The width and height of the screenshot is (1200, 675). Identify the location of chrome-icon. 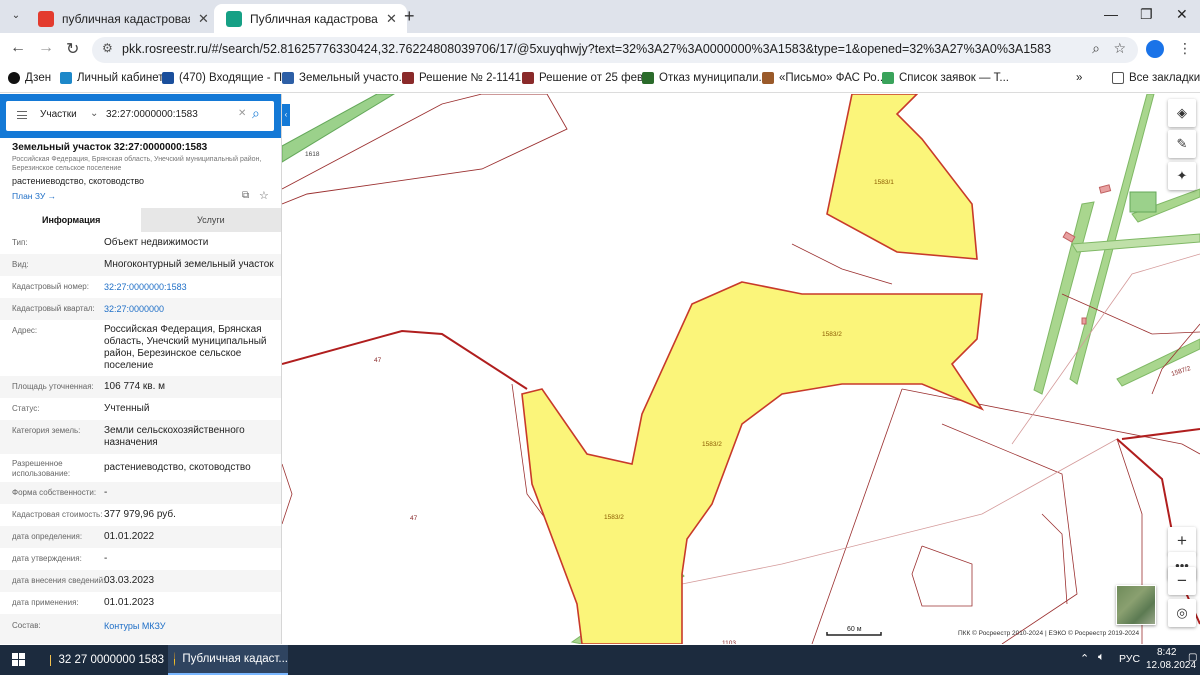
(175, 659).